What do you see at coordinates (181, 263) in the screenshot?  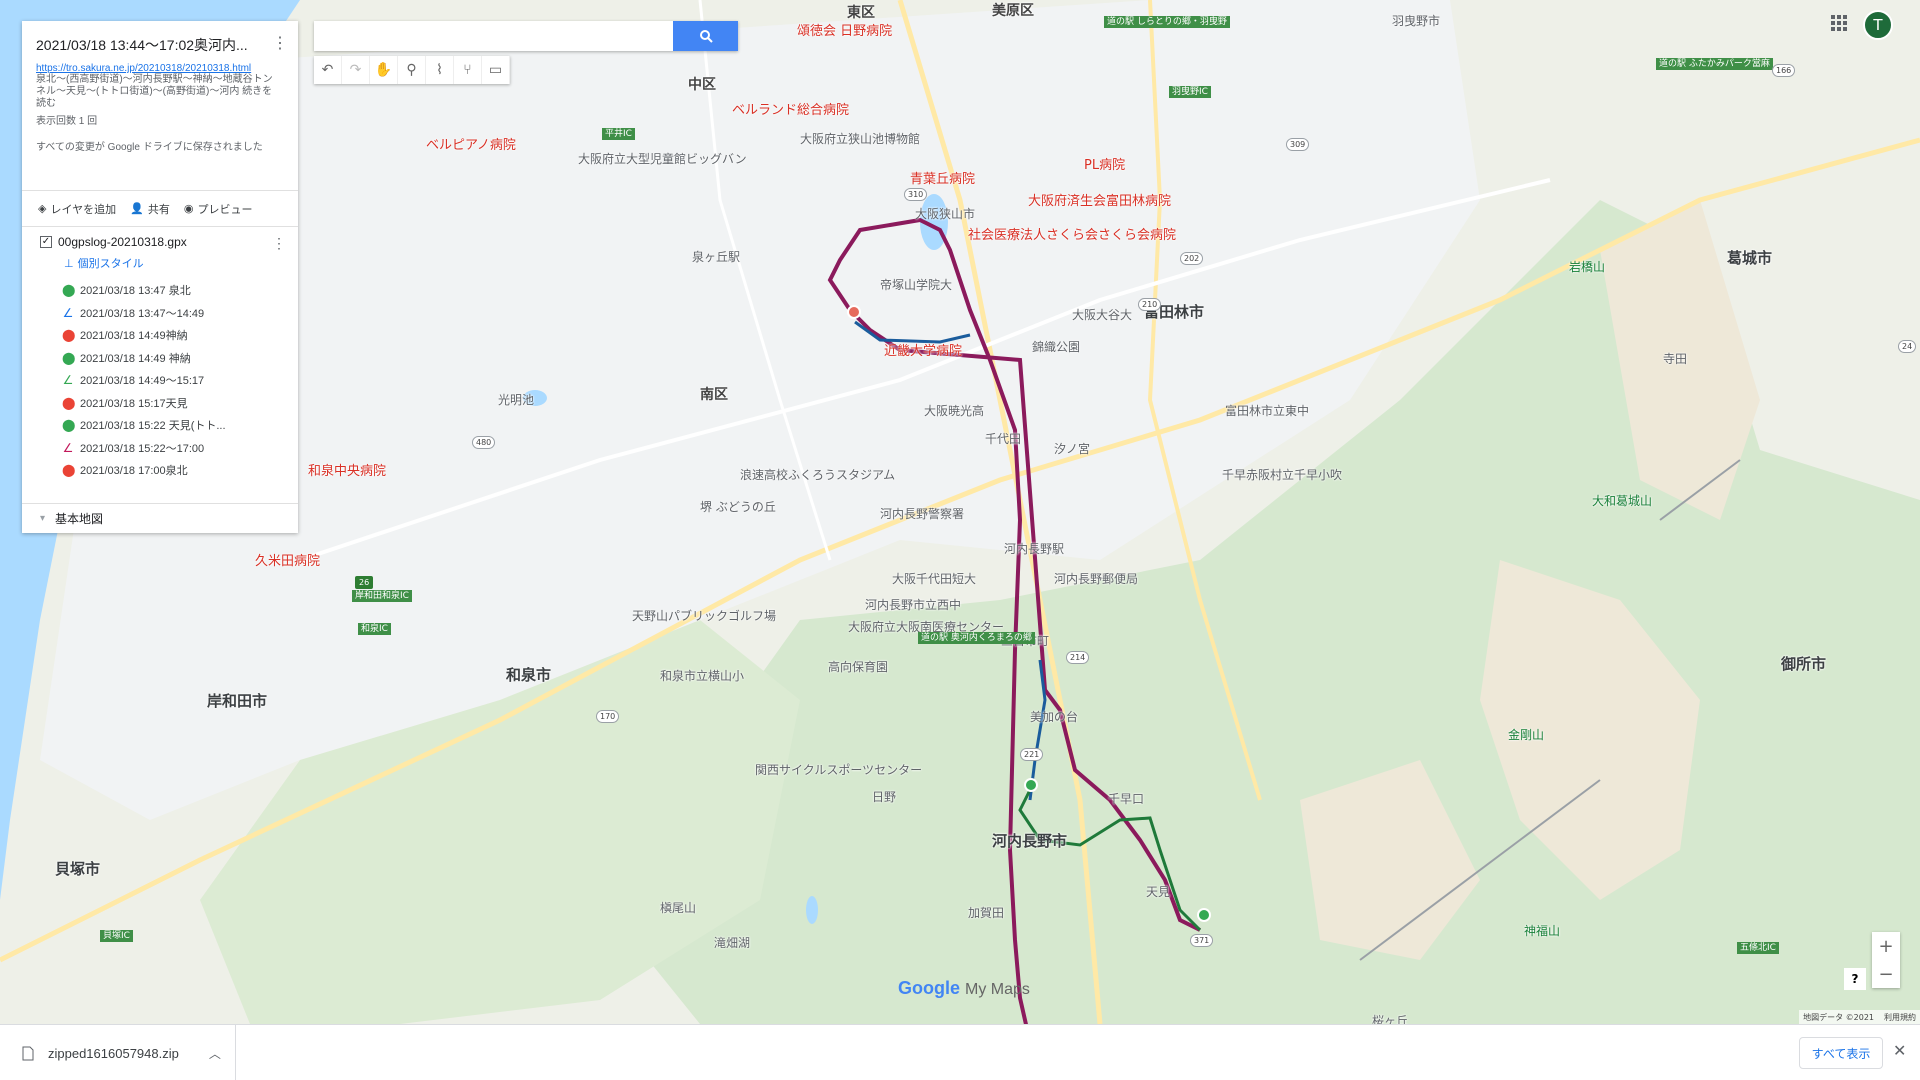 I see `layer-style-link: ⊥ 個別スタイル` at bounding box center [181, 263].